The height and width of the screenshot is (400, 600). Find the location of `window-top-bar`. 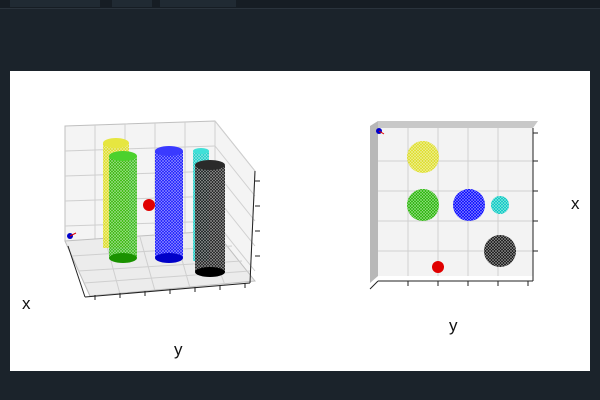

window-top-bar is located at coordinates (300, 4).